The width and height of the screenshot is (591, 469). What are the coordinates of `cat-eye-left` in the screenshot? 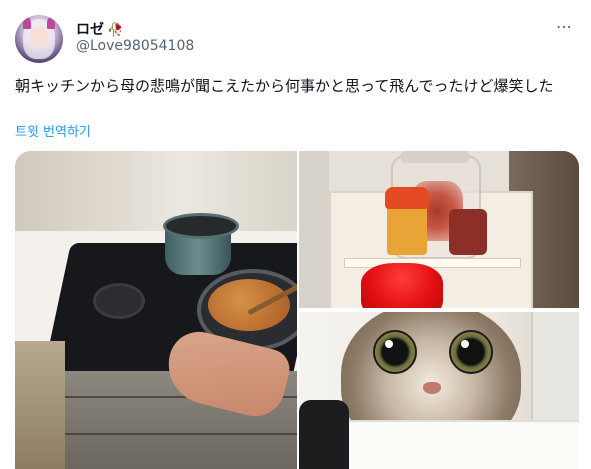 It's located at (395, 352).